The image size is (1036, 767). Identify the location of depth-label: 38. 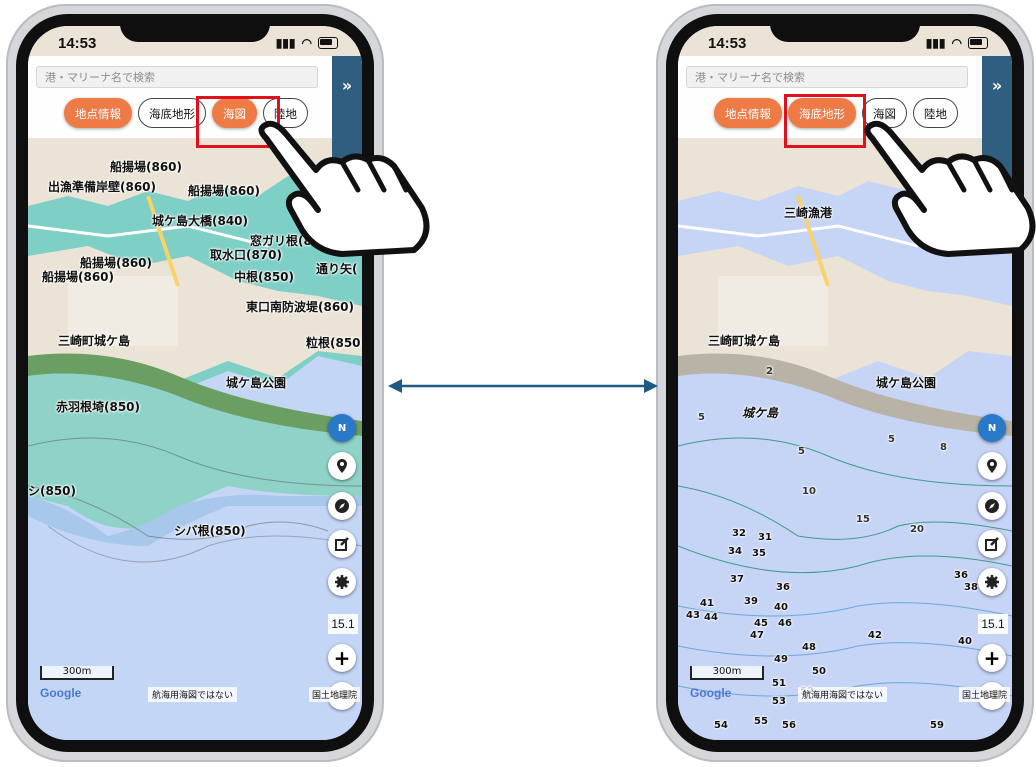
(971, 587).